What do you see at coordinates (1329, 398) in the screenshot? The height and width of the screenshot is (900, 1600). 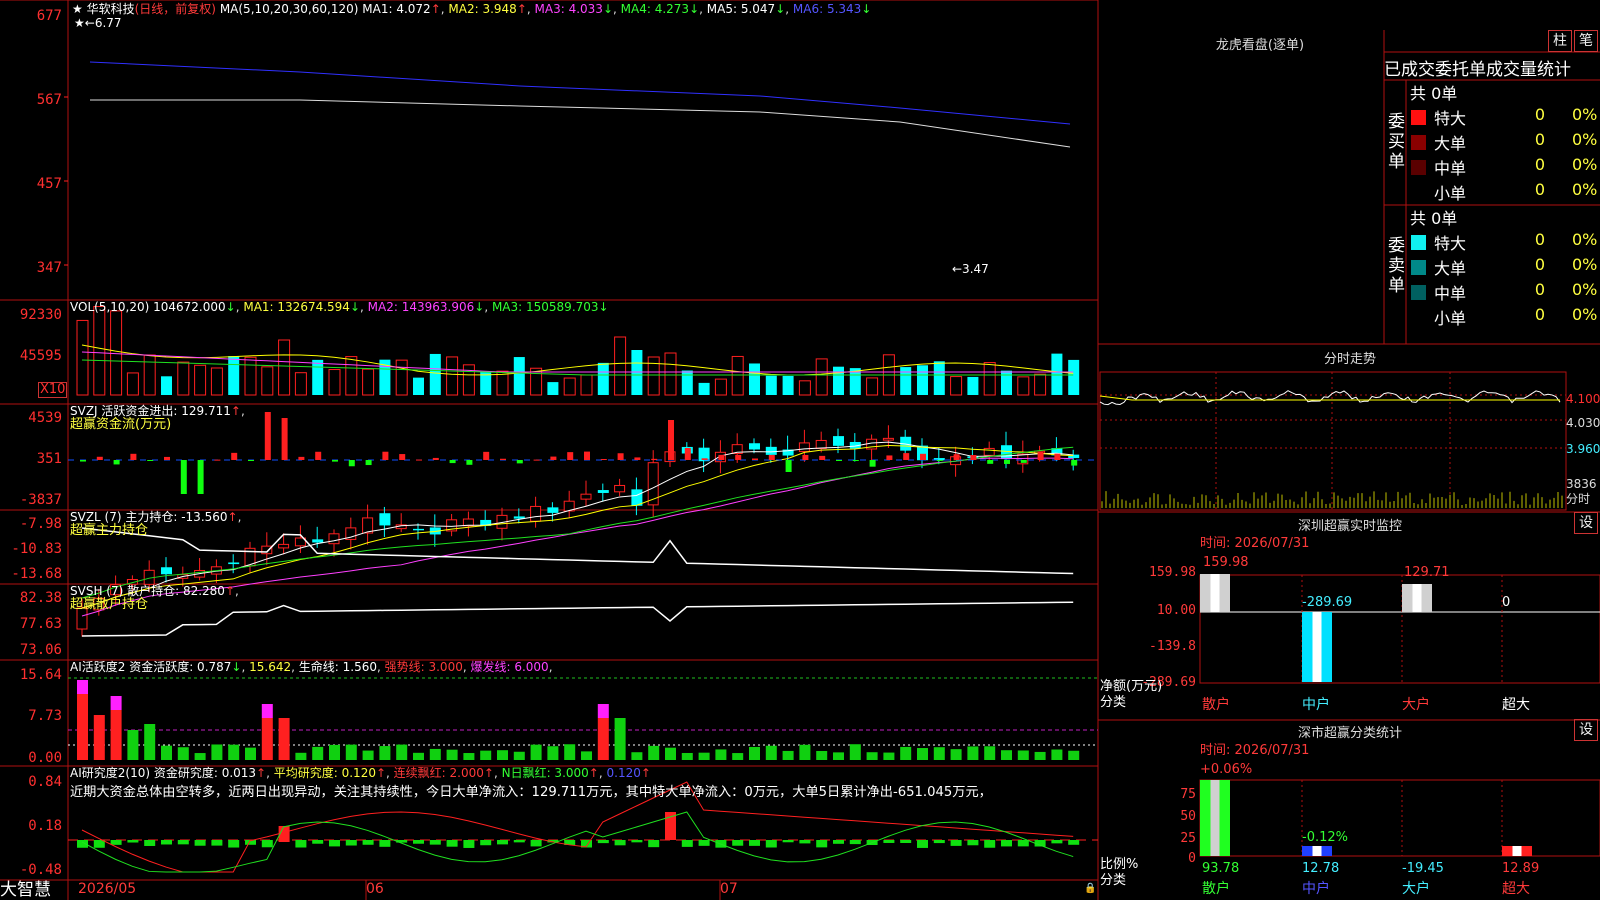 I see `fenshi-avg` at bounding box center [1329, 398].